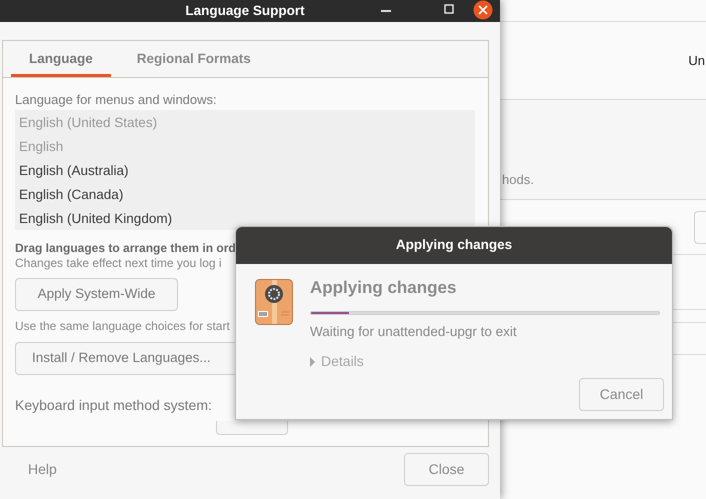 The image size is (706, 499). I want to click on language-item: English (United Kingdom), so click(95, 219).